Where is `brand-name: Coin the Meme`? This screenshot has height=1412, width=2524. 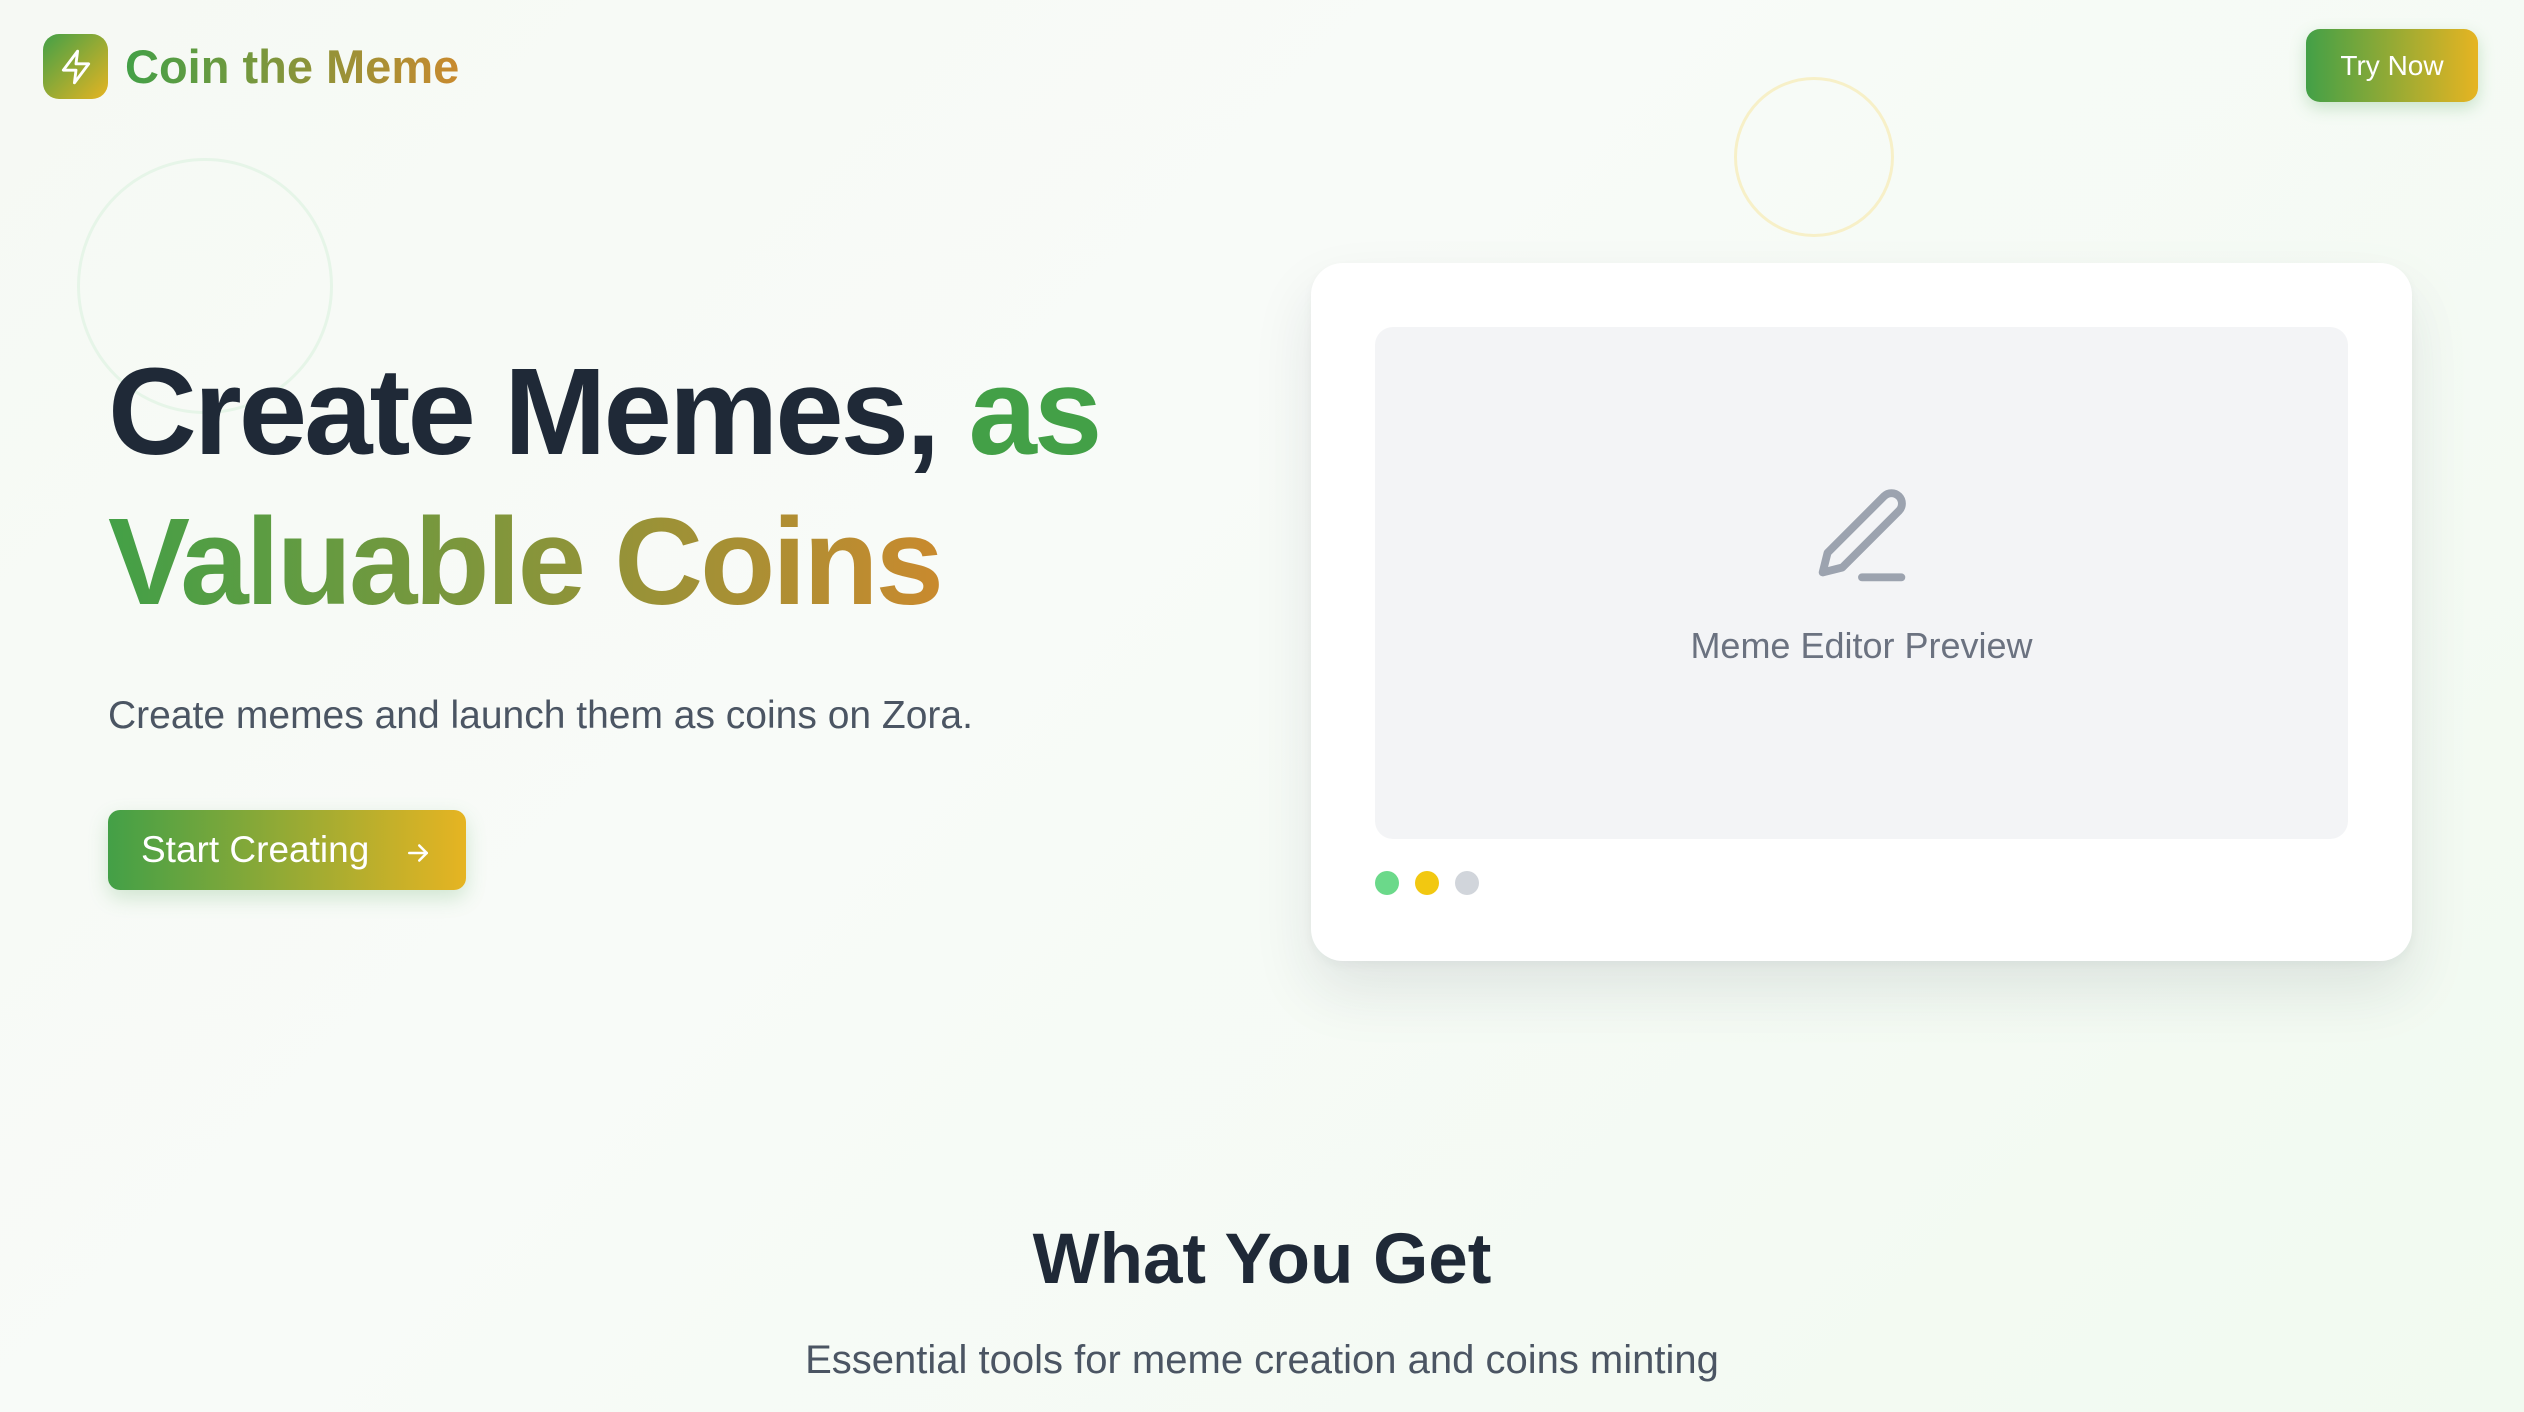
brand-name: Coin the Meme is located at coordinates (292, 66).